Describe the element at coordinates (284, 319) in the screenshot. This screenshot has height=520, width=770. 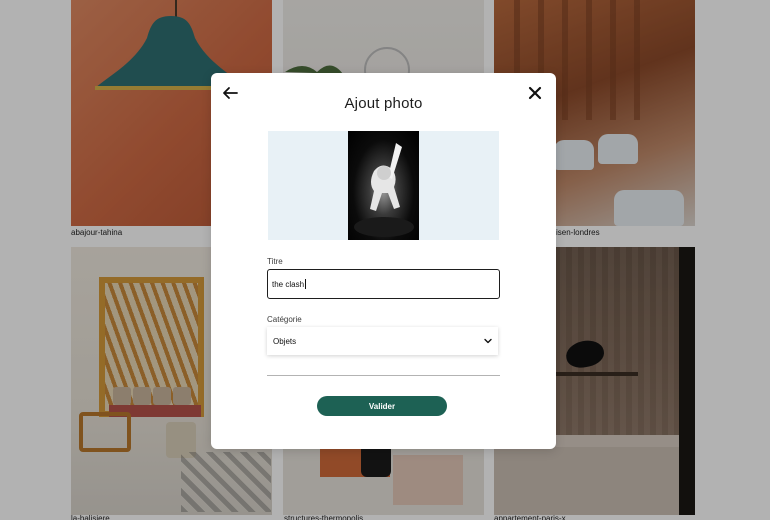
I see `category-label: Catégorie` at that location.